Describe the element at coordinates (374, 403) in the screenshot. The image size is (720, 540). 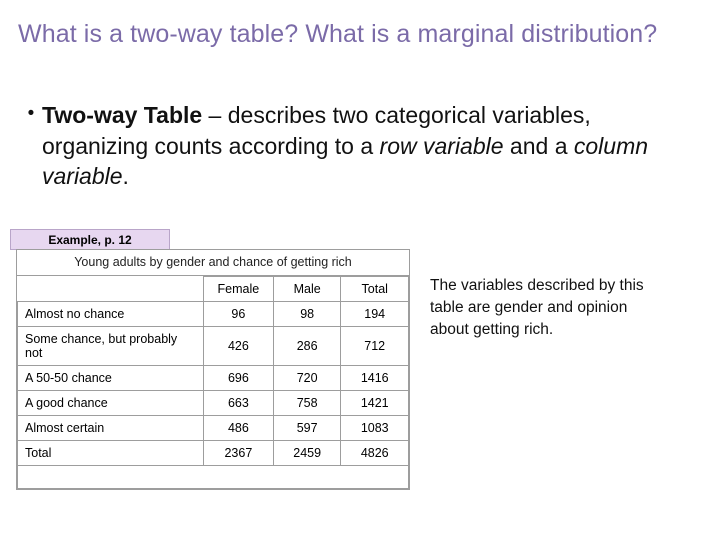
I see `cell-total: 1421` at that location.